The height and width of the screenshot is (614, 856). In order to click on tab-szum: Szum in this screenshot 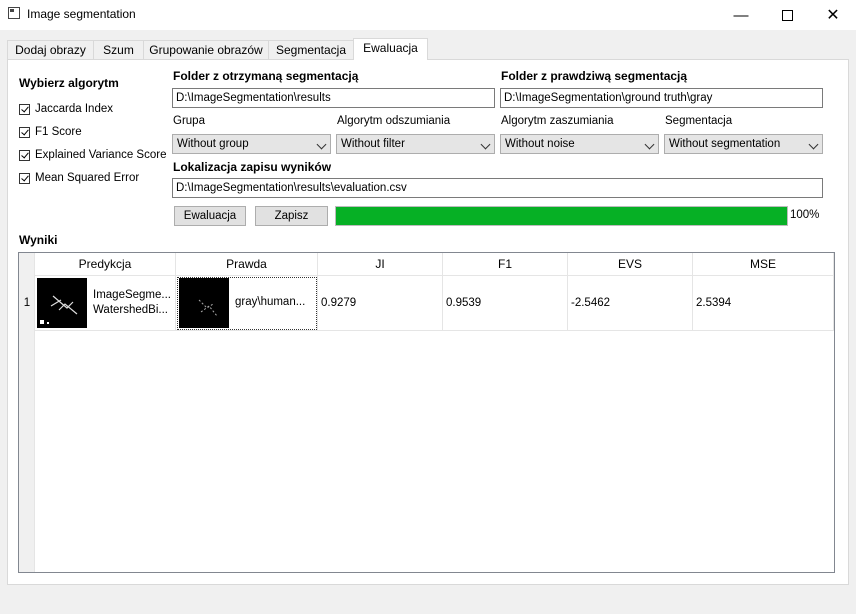, I will do `click(118, 49)`.